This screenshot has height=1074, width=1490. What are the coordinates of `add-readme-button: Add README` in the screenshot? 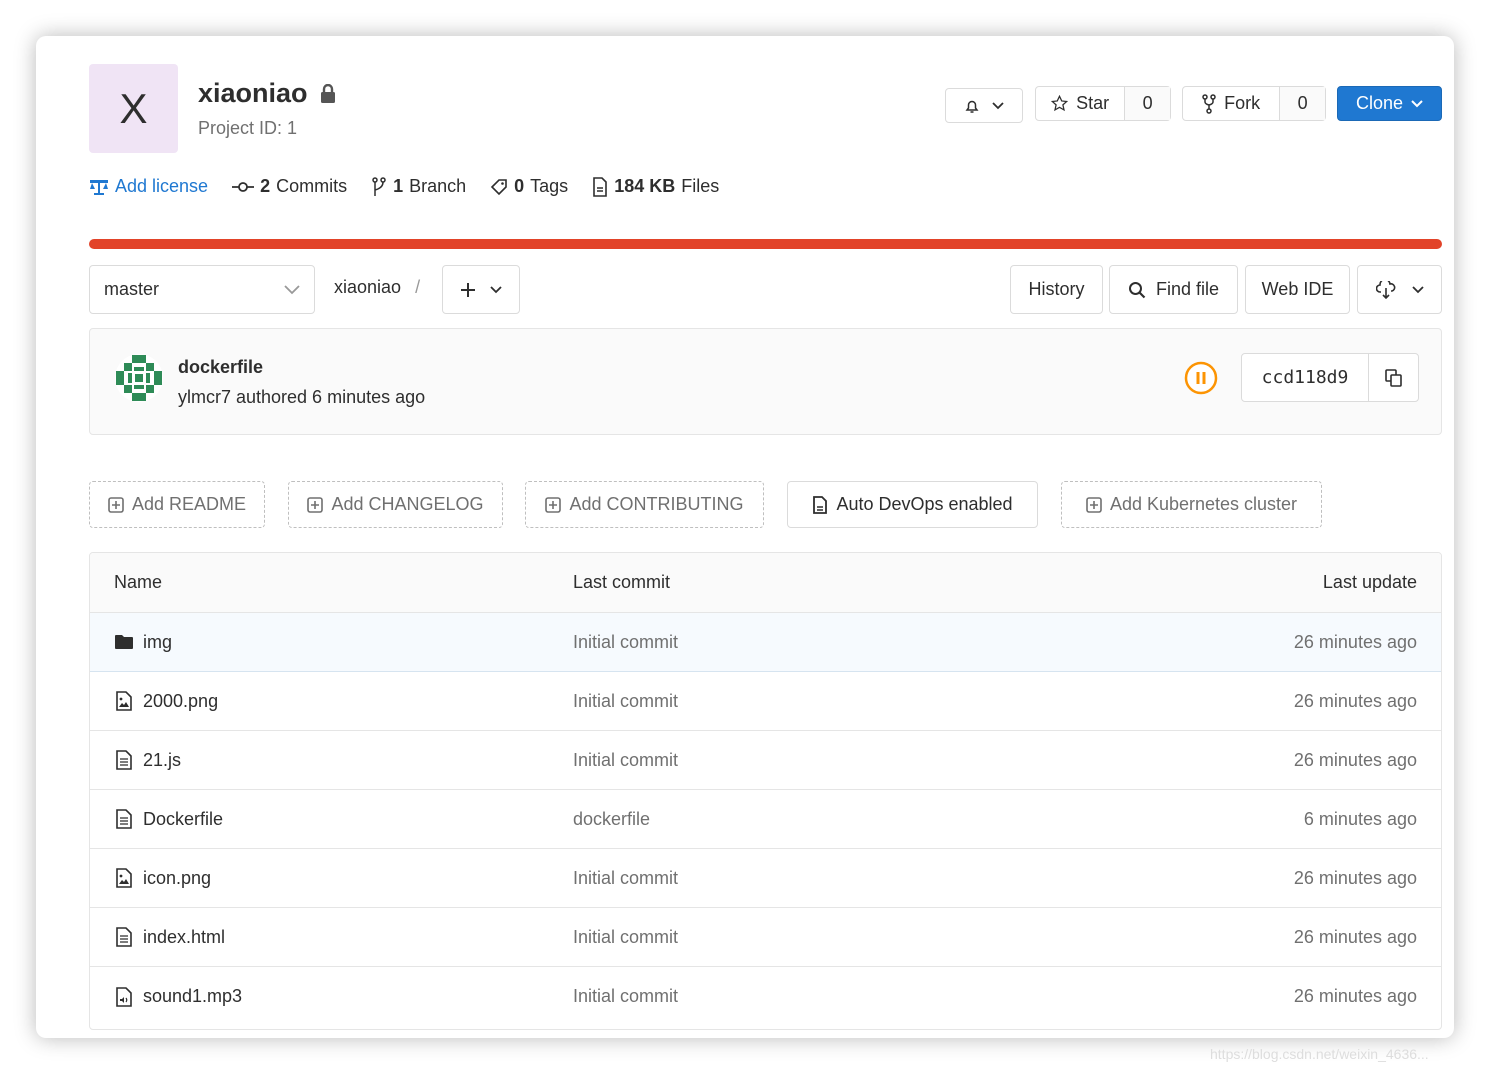 It's located at (177, 504).